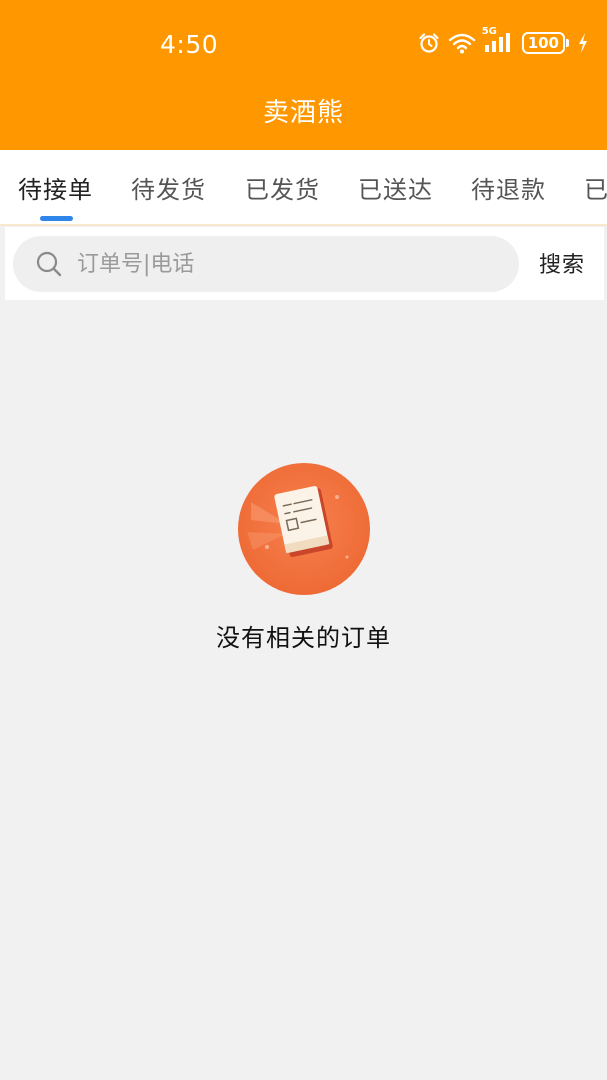 The height and width of the screenshot is (1080, 607). Describe the element at coordinates (56, 218) in the screenshot. I see `tab-active-indicator` at that location.